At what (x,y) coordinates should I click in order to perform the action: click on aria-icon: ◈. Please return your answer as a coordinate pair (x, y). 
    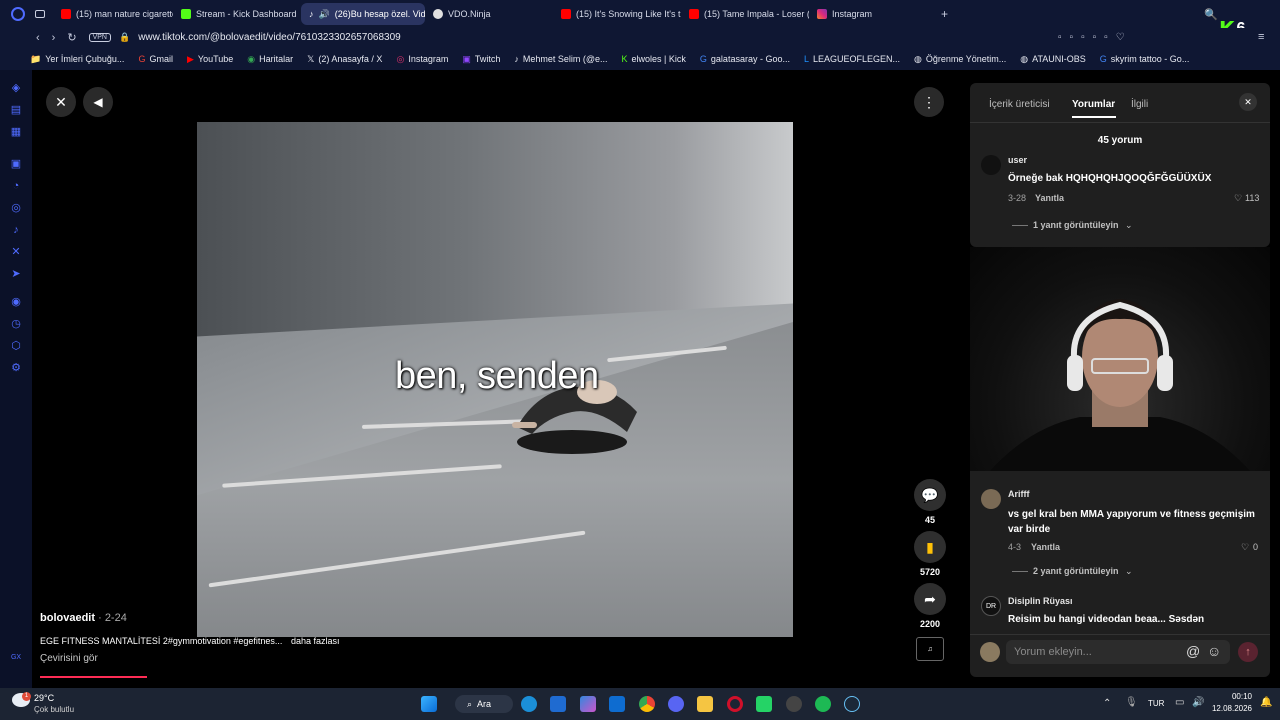
    Looking at the image, I should click on (16, 88).